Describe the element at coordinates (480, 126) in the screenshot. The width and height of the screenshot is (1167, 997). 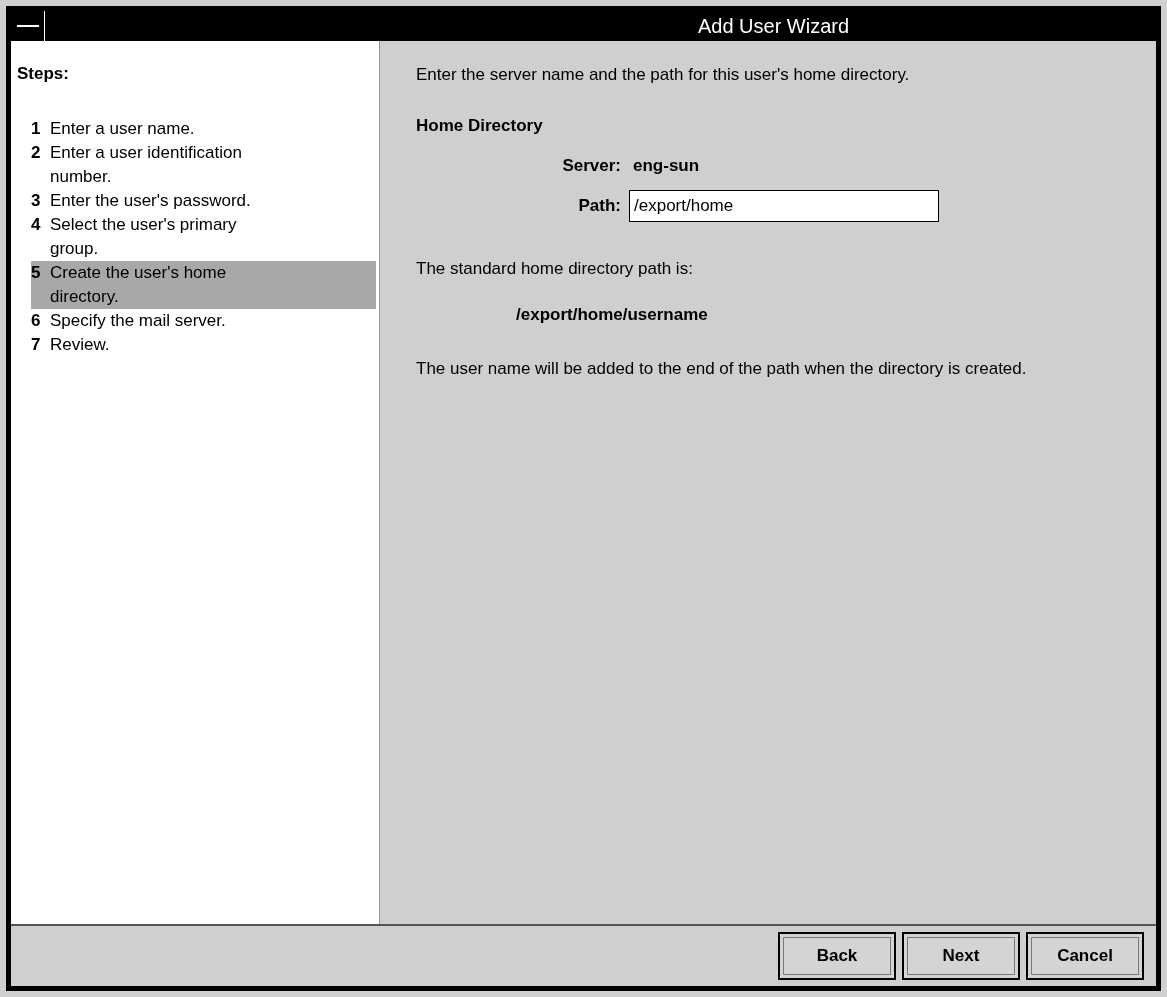
I see `section-heading: Home Directory` at that location.